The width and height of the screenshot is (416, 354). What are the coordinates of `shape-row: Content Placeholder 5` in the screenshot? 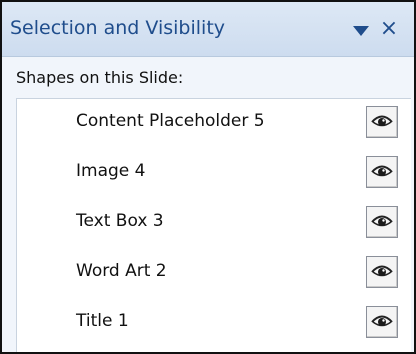 It's located at (214, 124).